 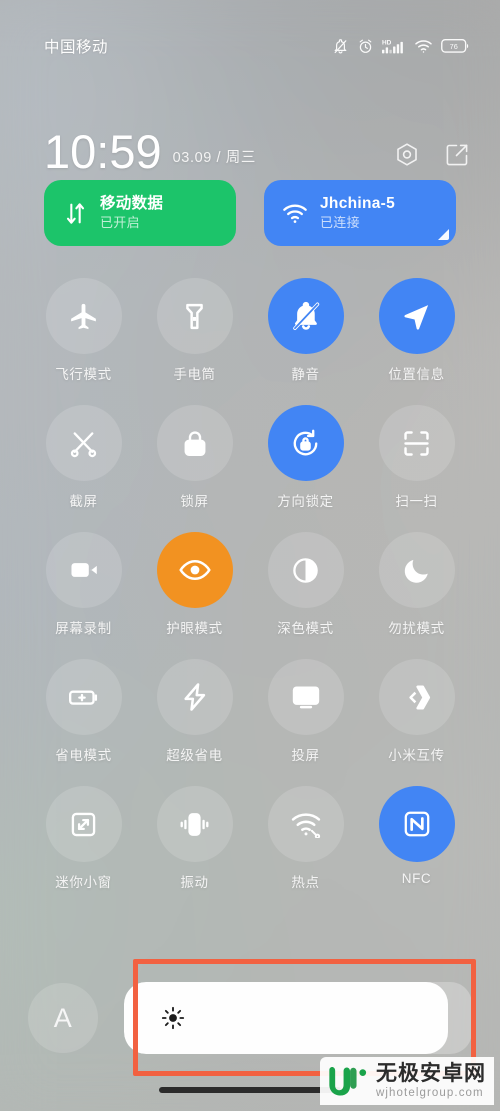 I want to click on battery-level-text: 76, so click(x=454, y=46).